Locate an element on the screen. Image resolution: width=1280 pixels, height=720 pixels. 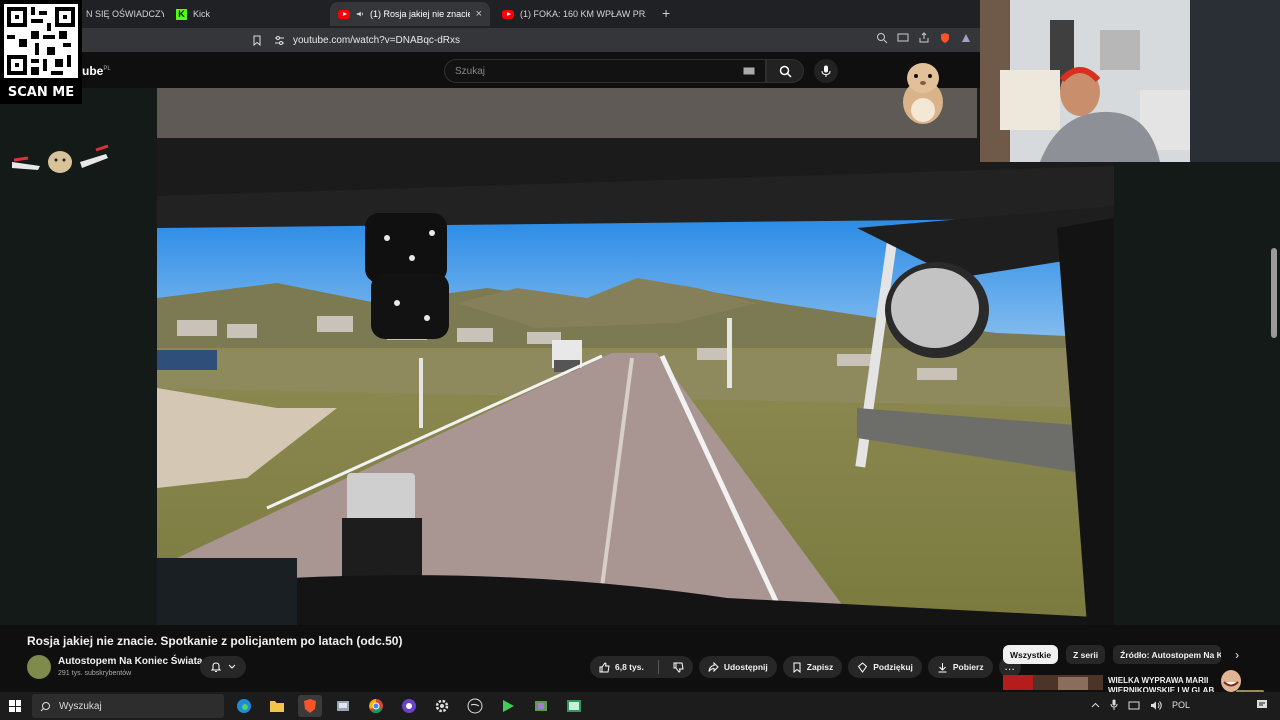
taskbar-apps is located at coordinates (409, 706).